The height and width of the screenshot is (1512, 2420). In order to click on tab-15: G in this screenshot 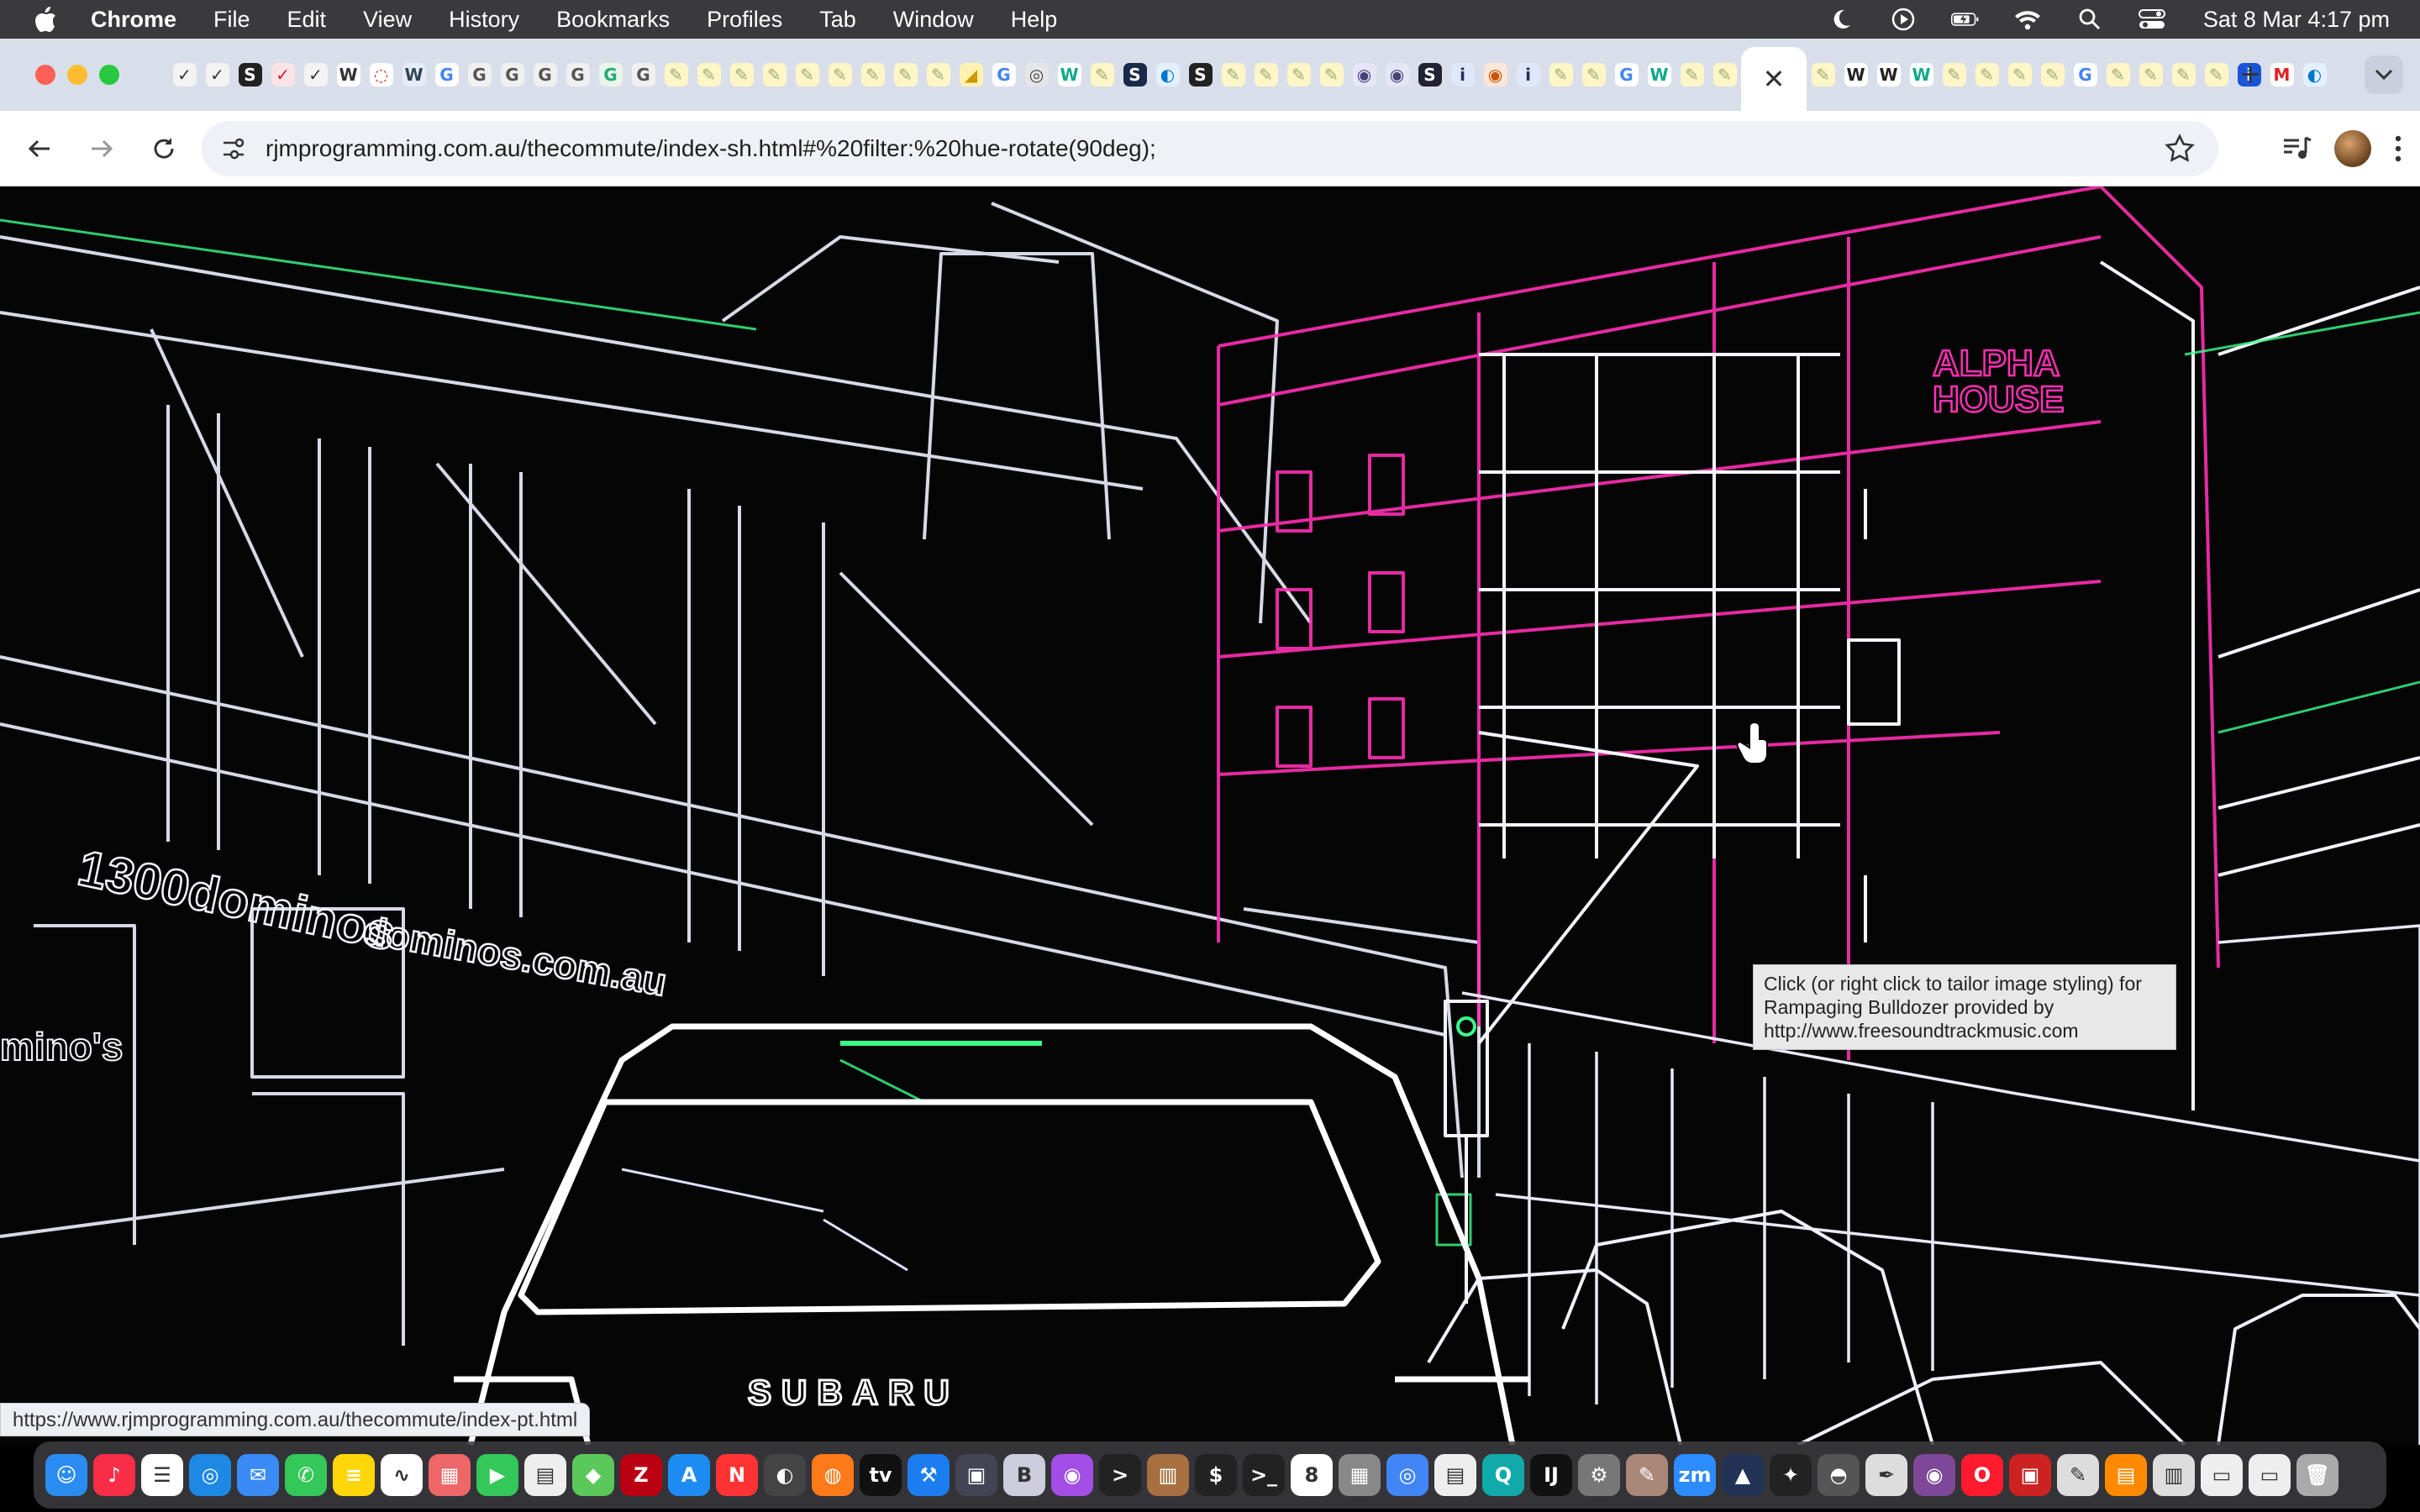, I will do `click(643, 75)`.